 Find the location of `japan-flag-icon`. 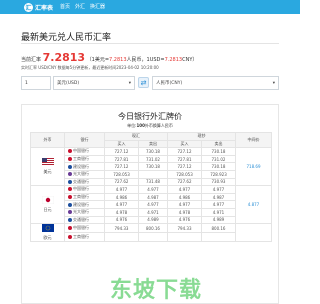

japan-flag-icon is located at coordinates (47, 201).